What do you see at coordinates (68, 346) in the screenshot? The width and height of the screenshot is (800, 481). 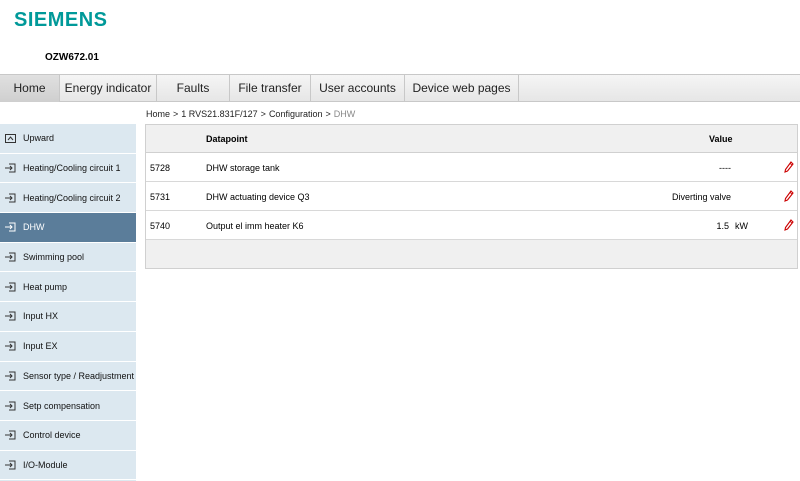 I see `sidebar-item-input-ex: Input EX` at bounding box center [68, 346].